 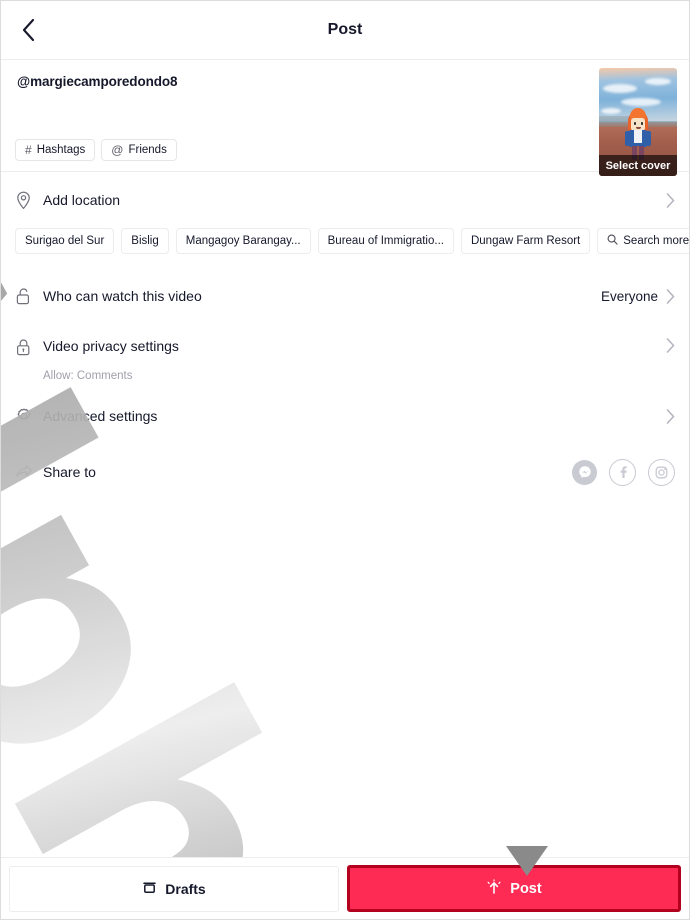 I want to click on location-chip-label: Dungaw Farm Resort, so click(x=525, y=241).